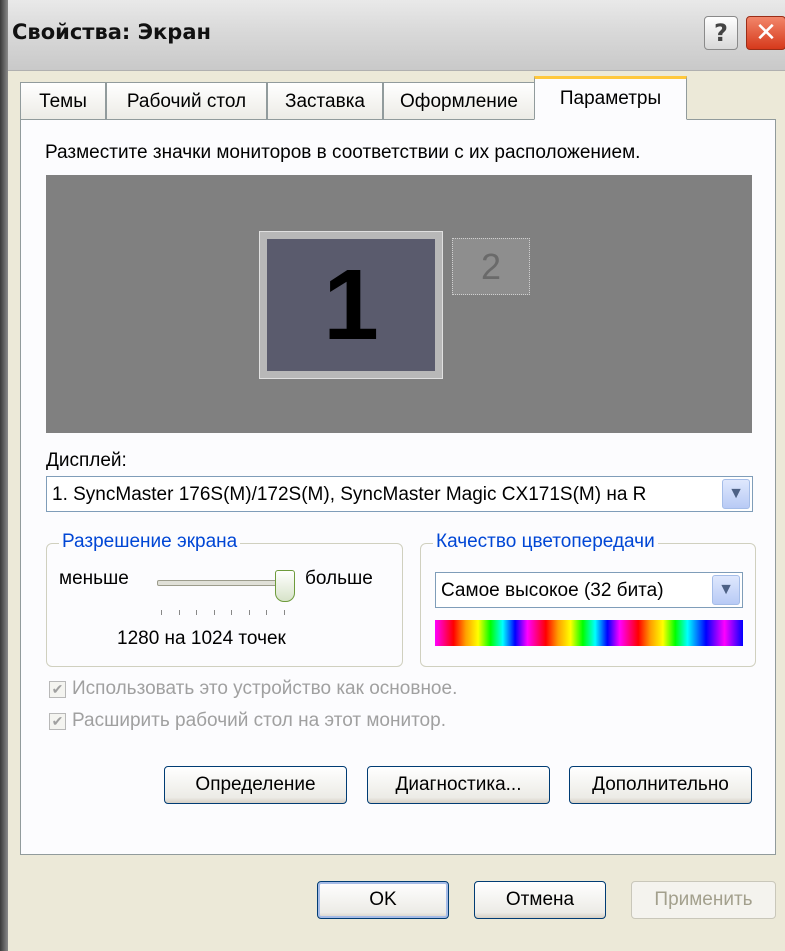 This screenshot has width=785, height=951. I want to click on resolution-slider-thumb, so click(285, 586).